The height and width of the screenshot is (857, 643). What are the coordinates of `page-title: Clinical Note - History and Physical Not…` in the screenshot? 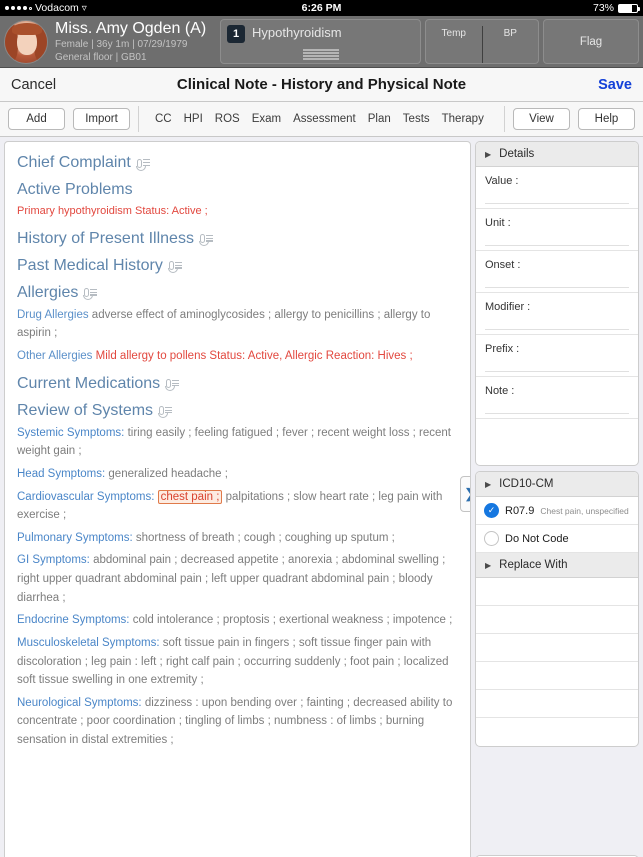 It's located at (321, 84).